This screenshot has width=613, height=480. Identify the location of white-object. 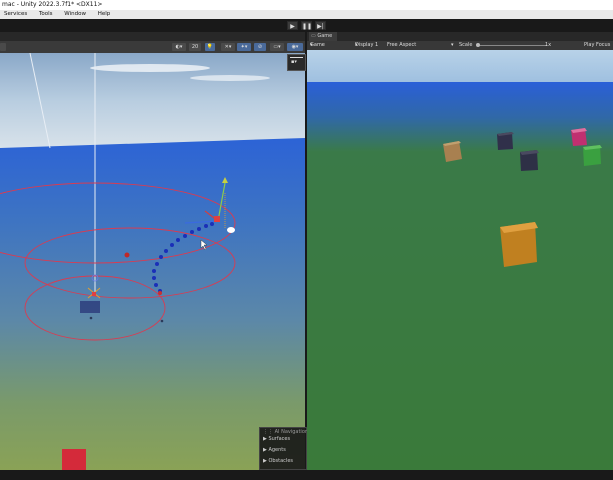
(231, 230).